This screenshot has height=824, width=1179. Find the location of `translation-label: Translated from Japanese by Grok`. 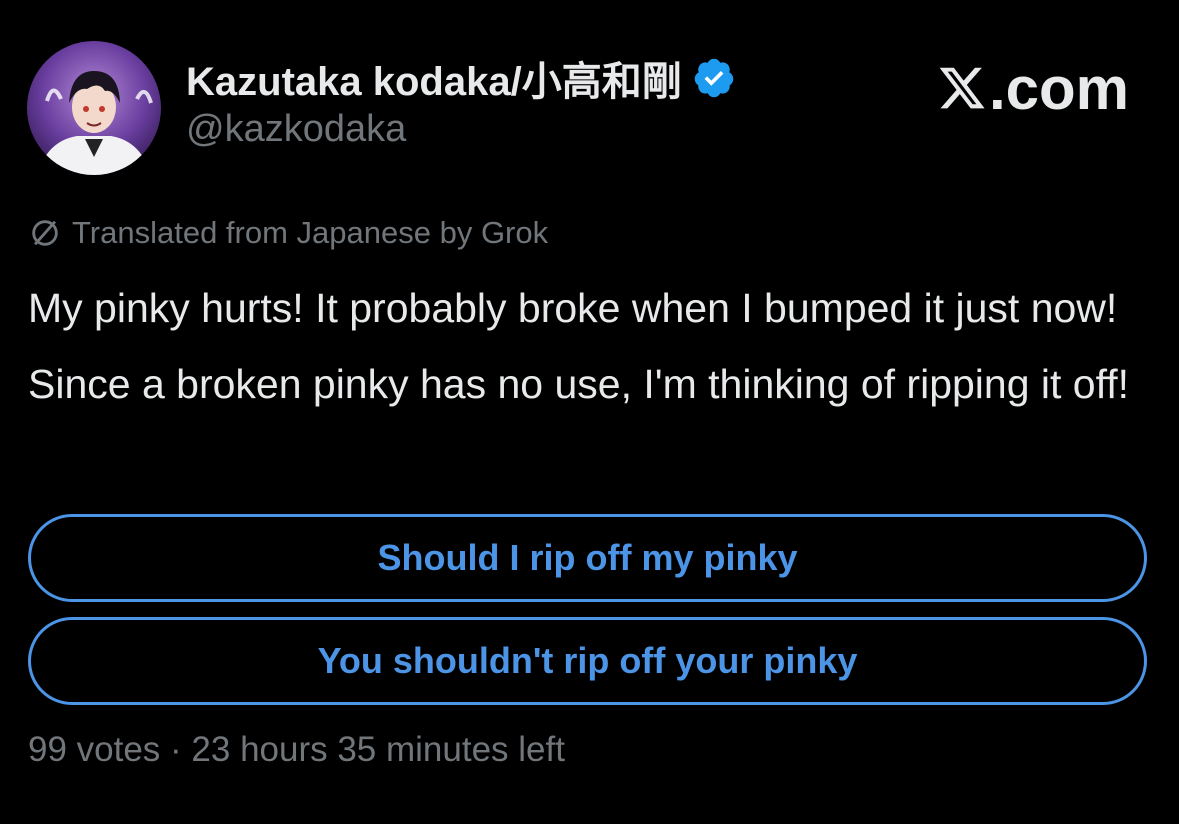

translation-label: Translated from Japanese by Grok is located at coordinates (310, 232).